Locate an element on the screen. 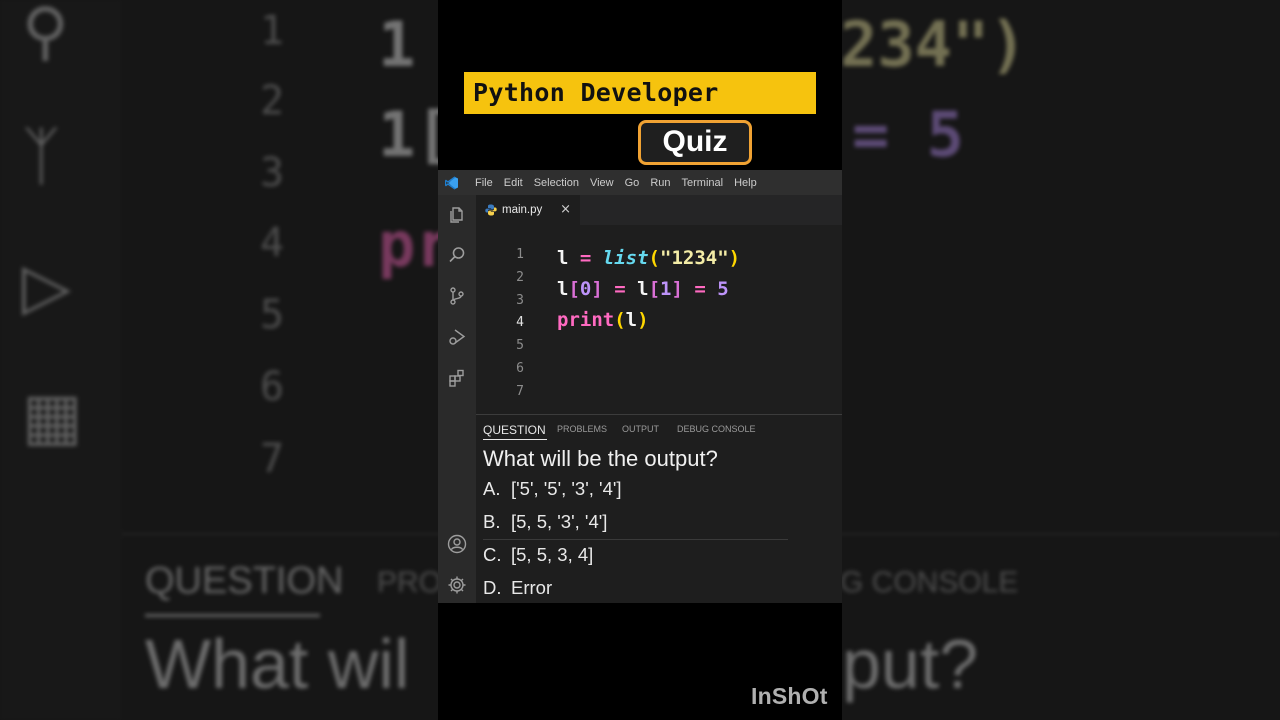  option-divider is located at coordinates (635, 539).